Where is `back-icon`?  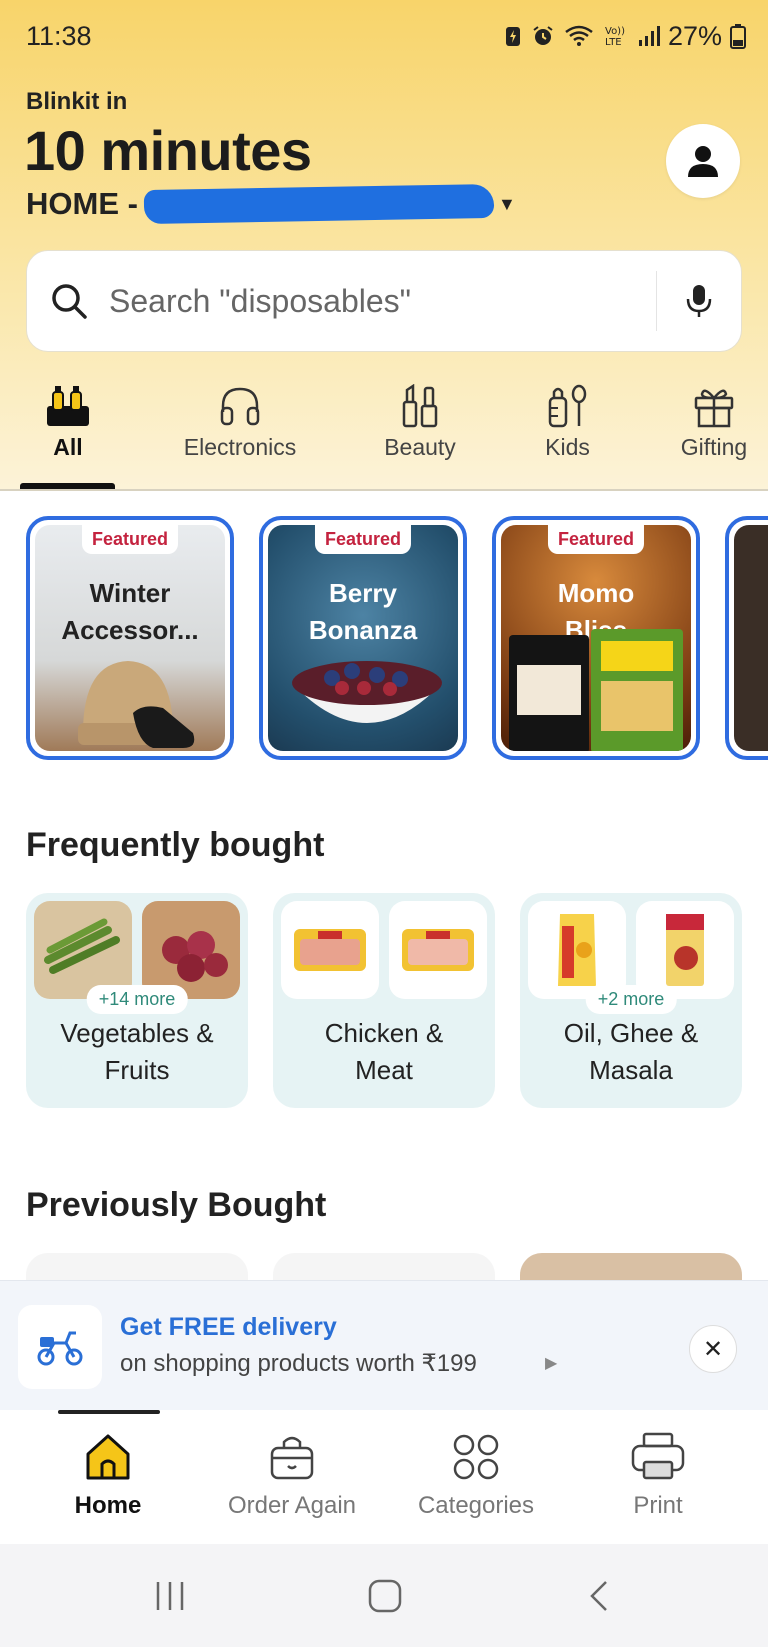 back-icon is located at coordinates (598, 1595).